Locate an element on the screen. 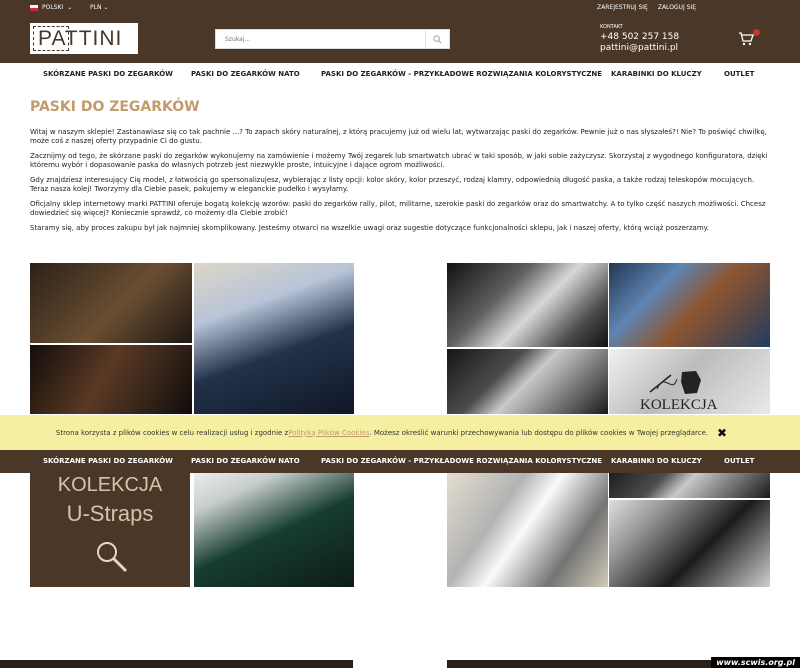 The image size is (800, 668). search-box is located at coordinates (332, 39).